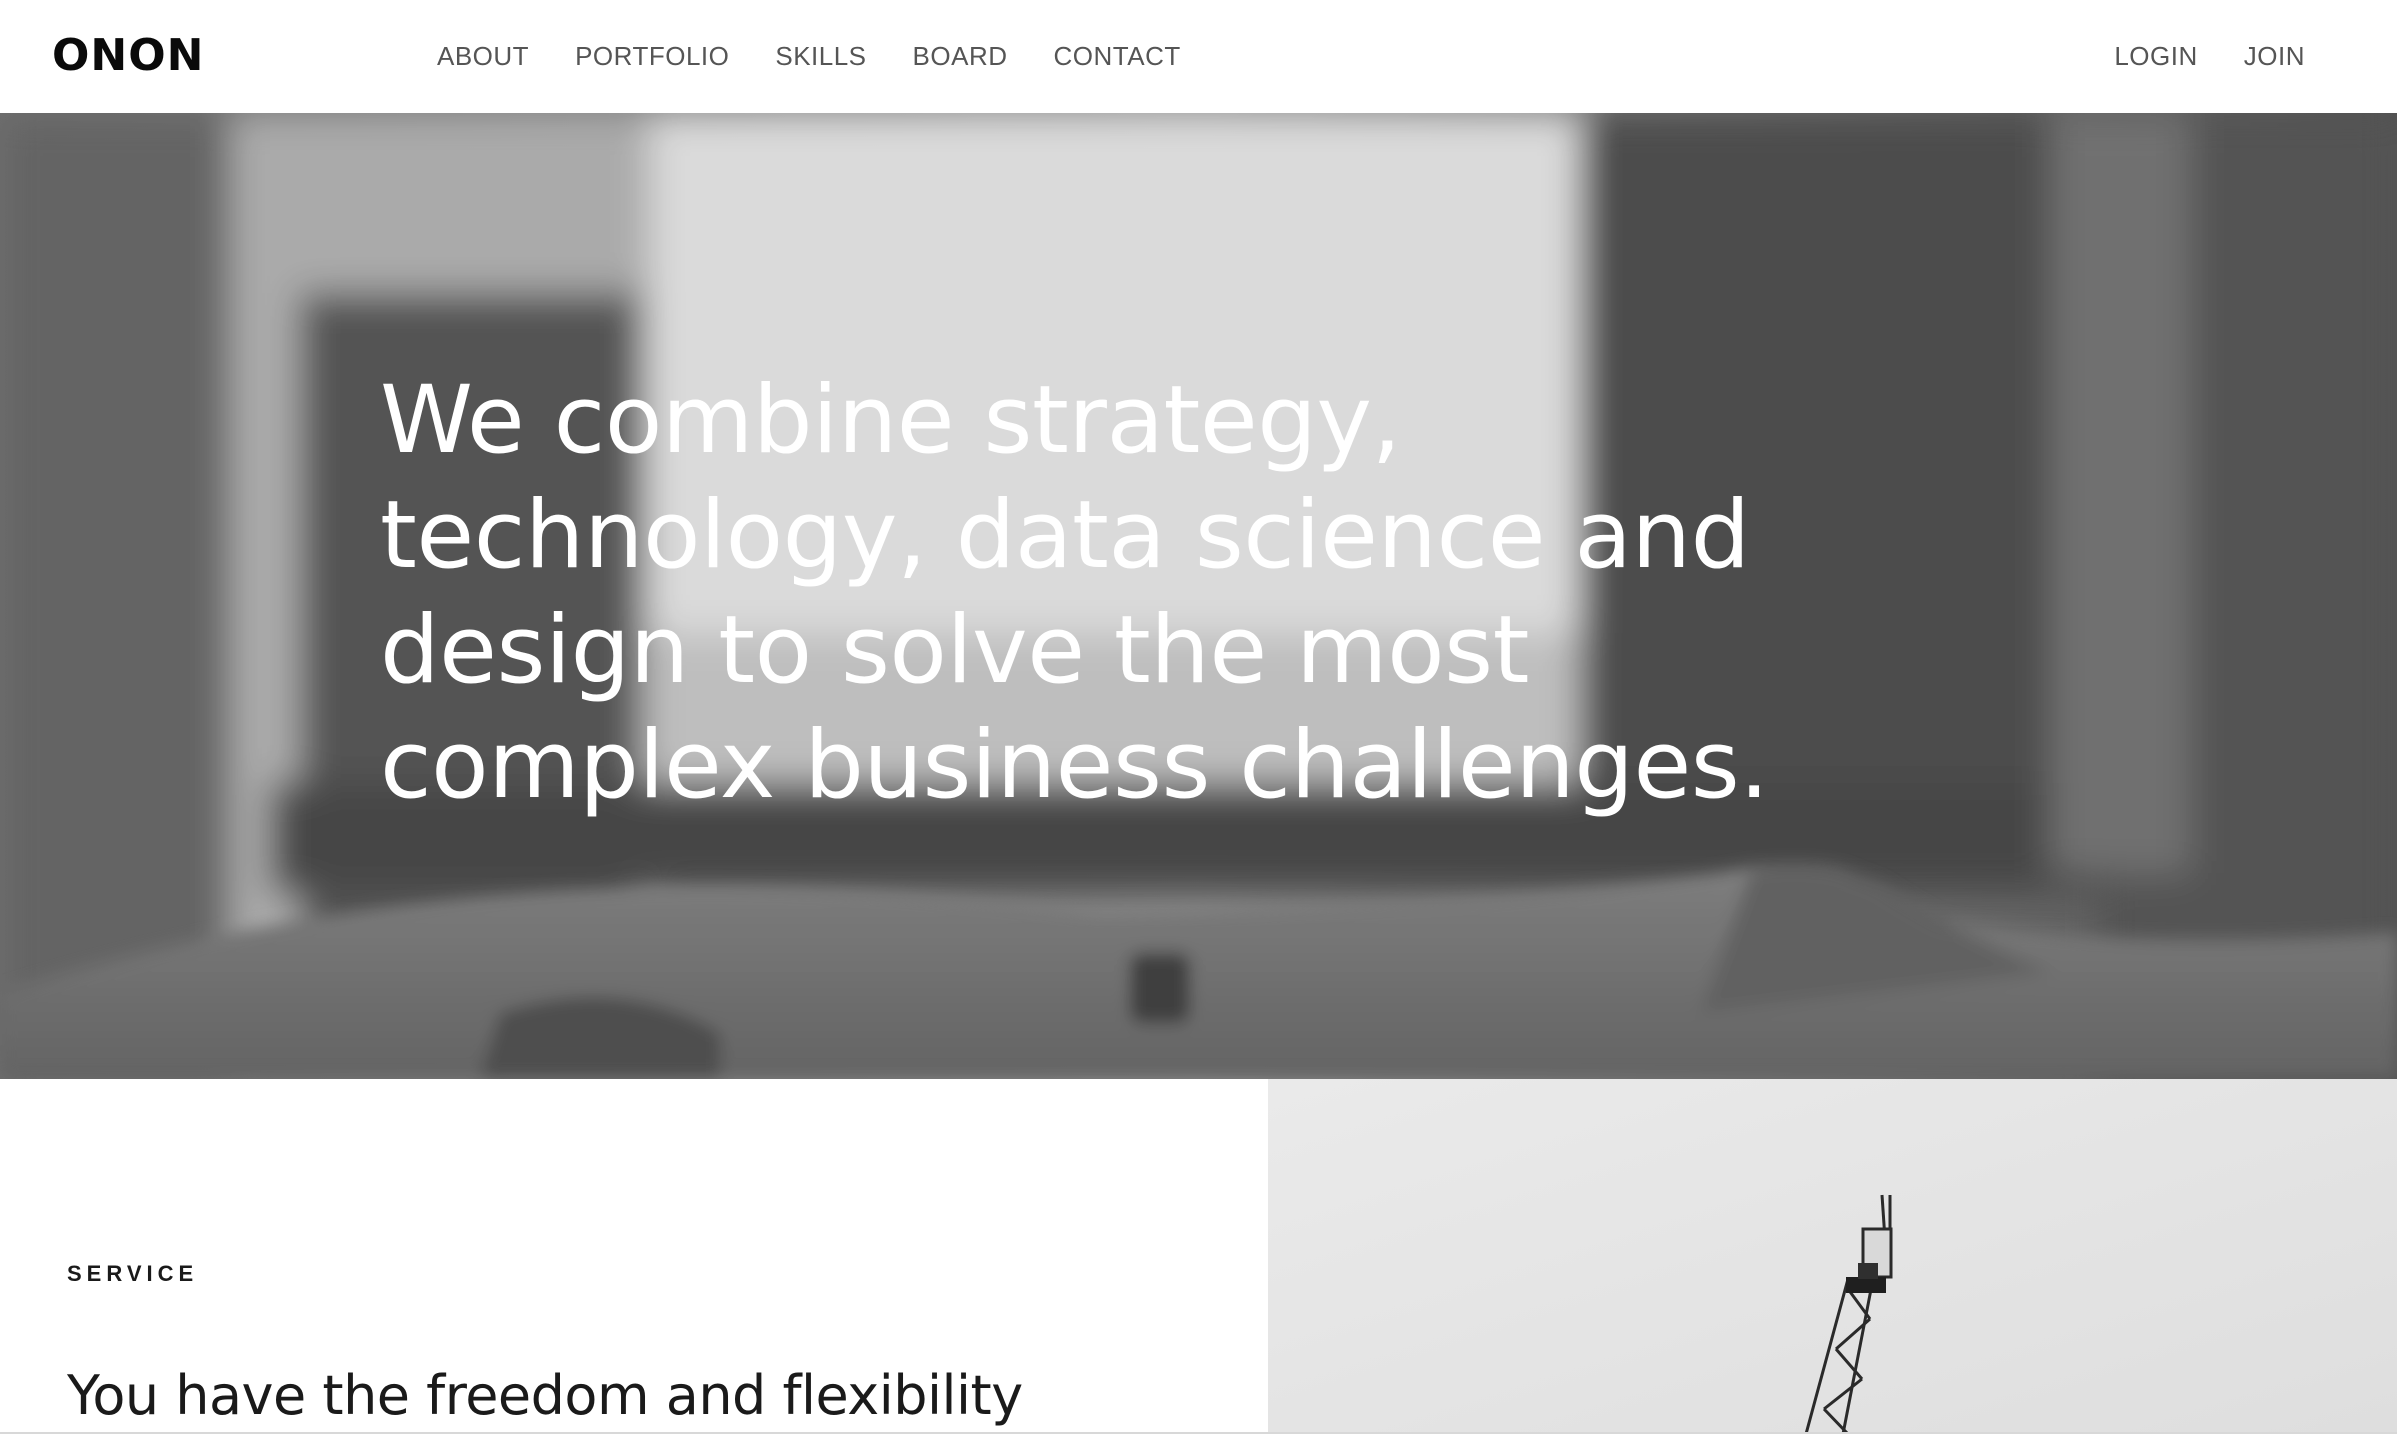  I want to click on main-nav: ABOUT PORTFOLIO SKILLS BOARD CONTACT, so click(832, 56).